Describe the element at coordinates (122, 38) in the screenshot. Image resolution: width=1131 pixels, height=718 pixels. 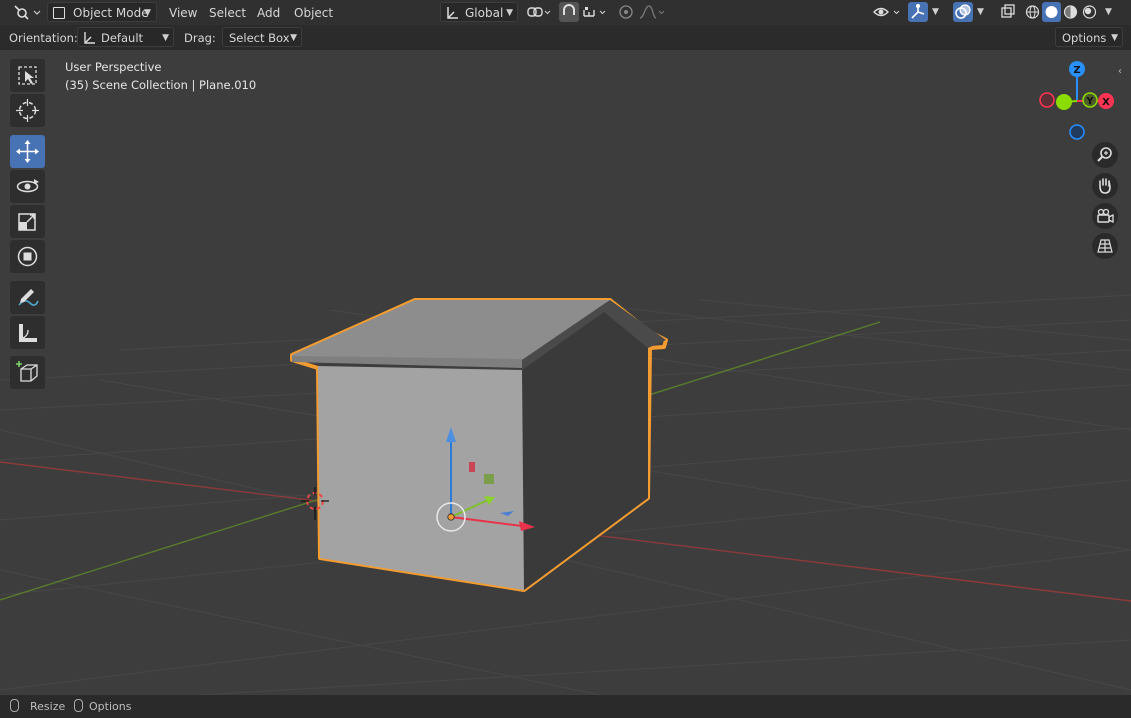
I see `orientation-value: Default` at that location.